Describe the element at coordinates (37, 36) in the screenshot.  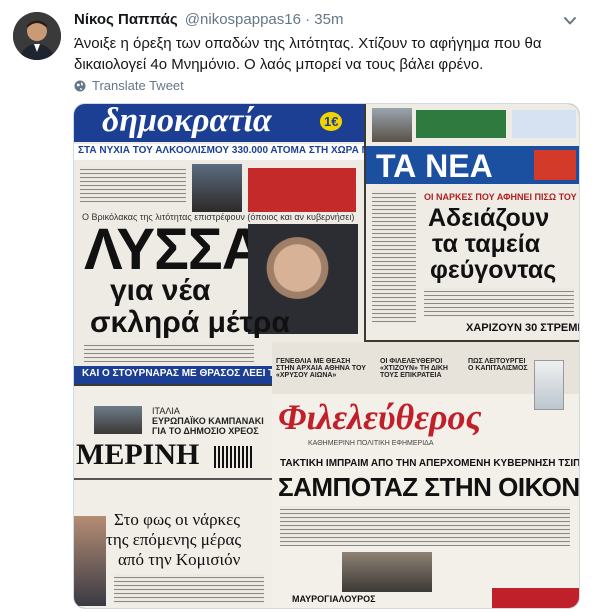
I see `author-avatar` at that location.